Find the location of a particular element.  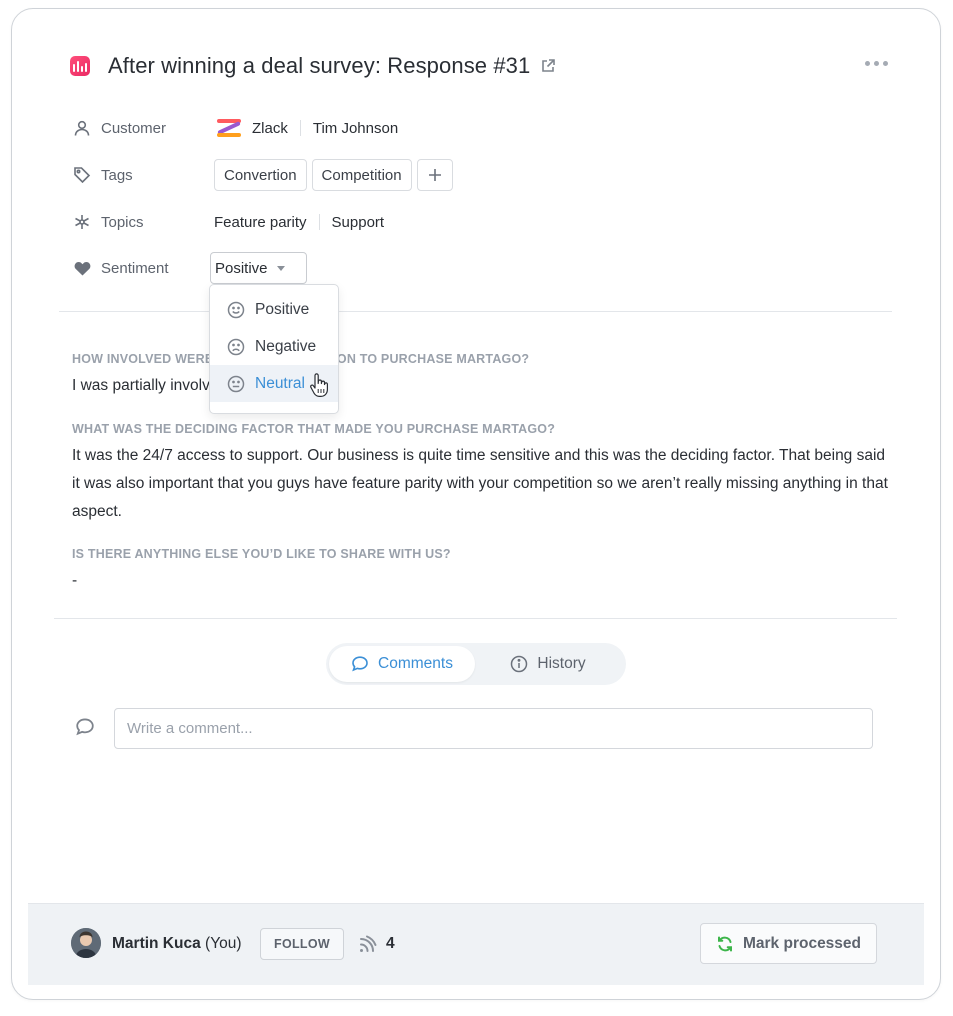

customer-label: Customer is located at coordinates (134, 128).